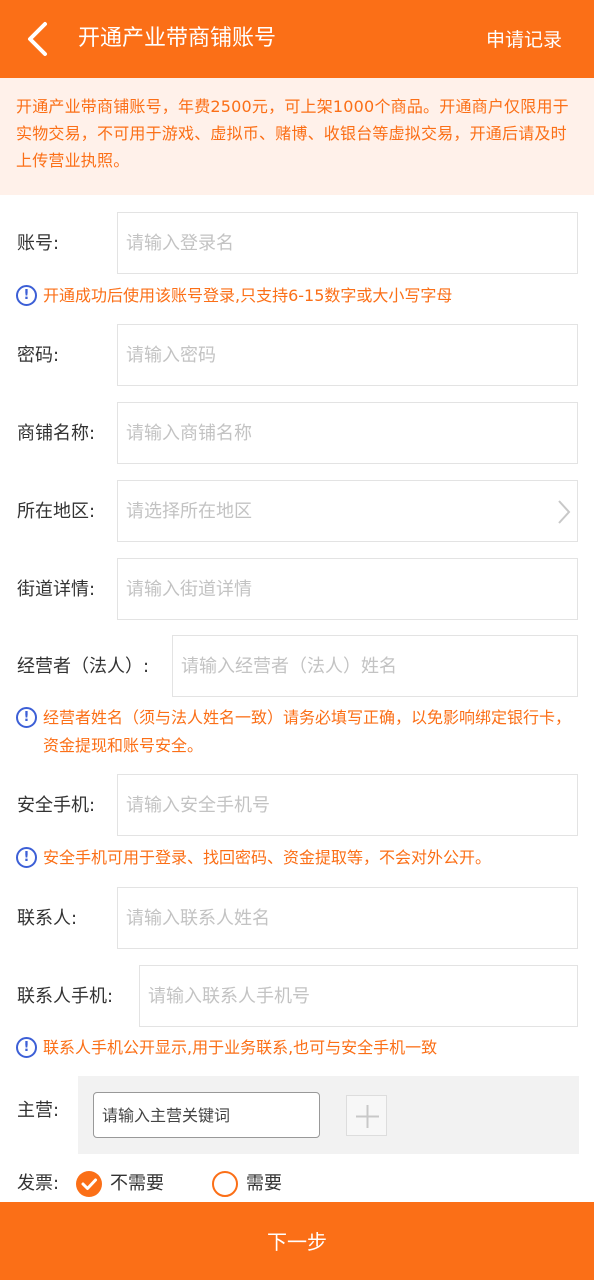 The height and width of the screenshot is (1280, 594). I want to click on security-phone-tip-text: 安全手机可用于登录、找回密码、资金提取等，不会对外公开。, so click(267, 857).